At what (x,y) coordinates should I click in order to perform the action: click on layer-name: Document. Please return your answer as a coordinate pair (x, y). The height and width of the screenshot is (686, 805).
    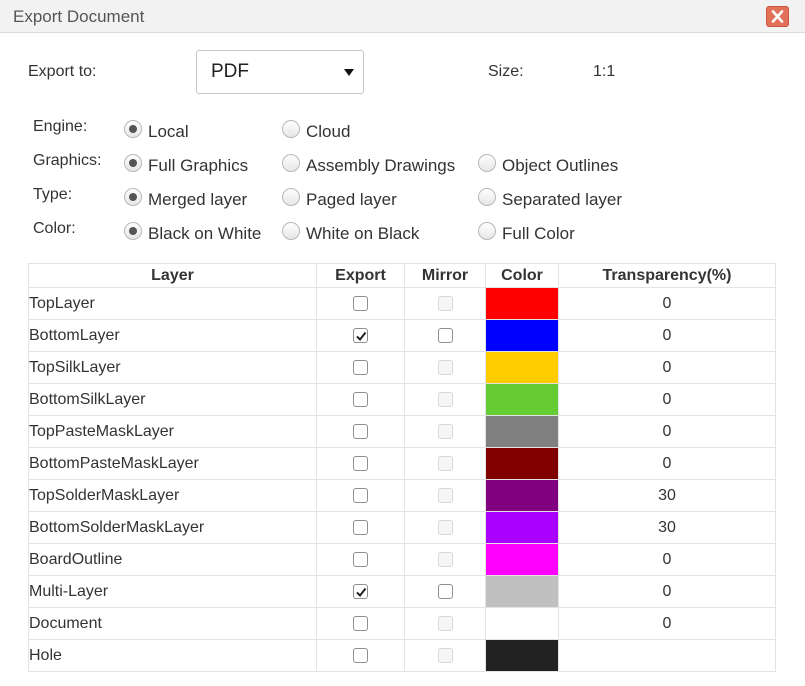
    Looking at the image, I should click on (172, 623).